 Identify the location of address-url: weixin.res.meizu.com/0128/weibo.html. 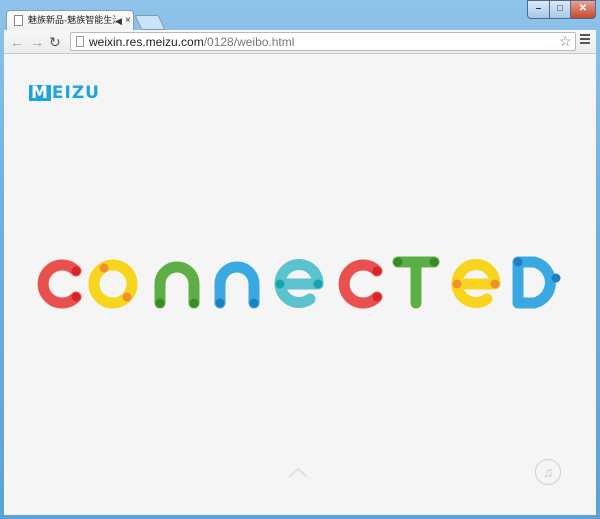
(191, 42).